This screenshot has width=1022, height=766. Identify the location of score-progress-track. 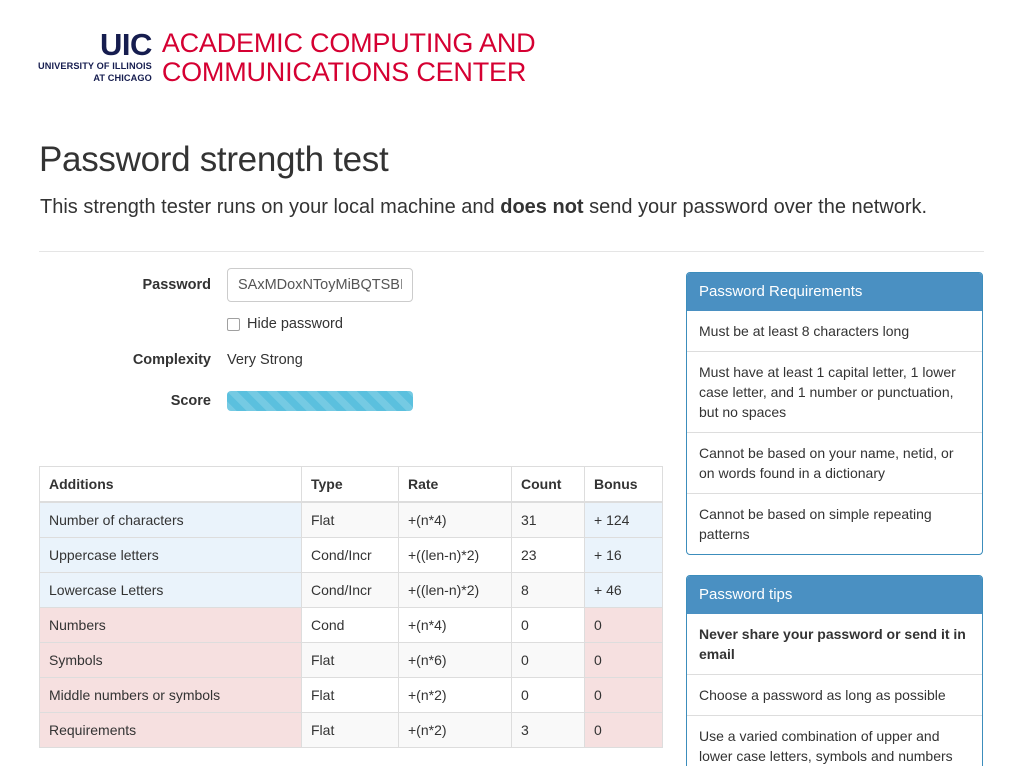
(320, 401).